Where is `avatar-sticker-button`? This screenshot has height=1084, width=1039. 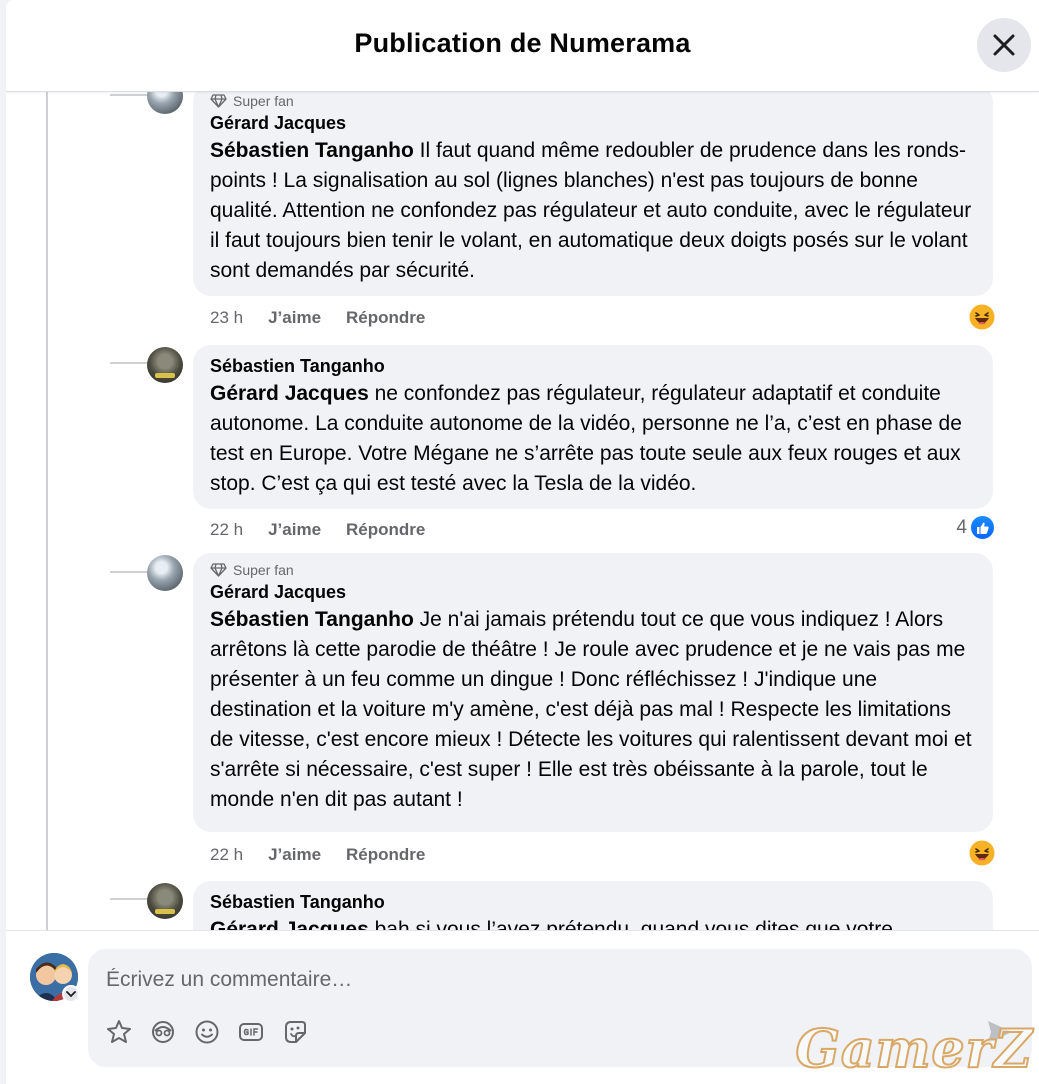 avatar-sticker-button is located at coordinates (163, 1032).